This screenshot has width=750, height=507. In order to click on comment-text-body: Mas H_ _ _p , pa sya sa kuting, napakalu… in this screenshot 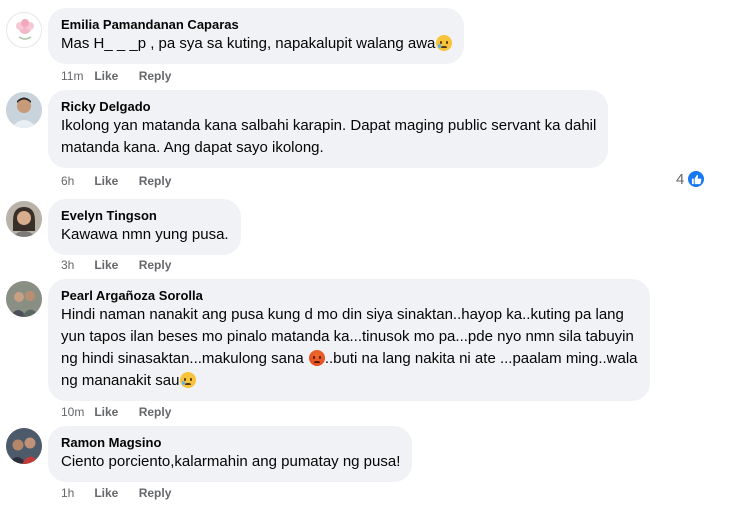, I will do `click(248, 43)`.